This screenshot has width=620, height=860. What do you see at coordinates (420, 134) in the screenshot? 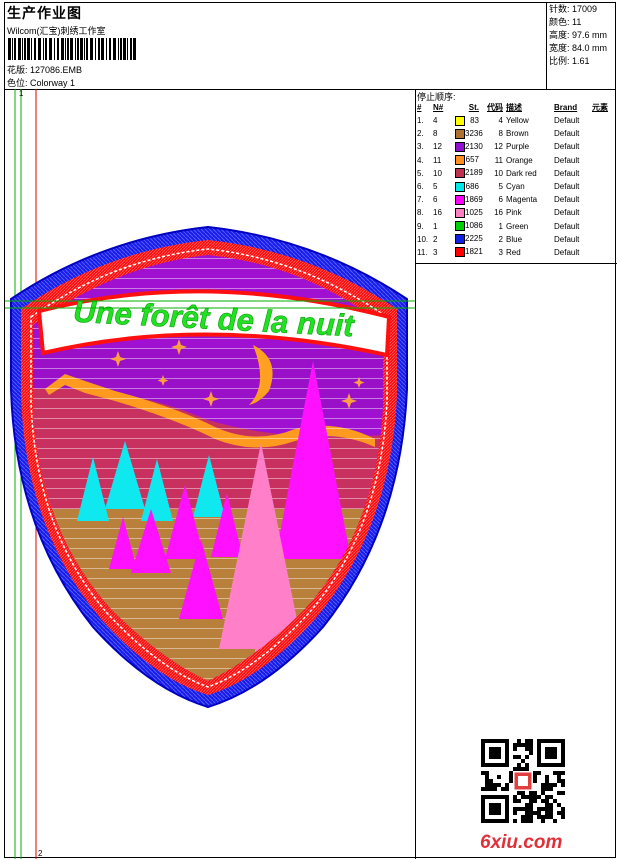
I see `row-index: 2.` at bounding box center [420, 134].